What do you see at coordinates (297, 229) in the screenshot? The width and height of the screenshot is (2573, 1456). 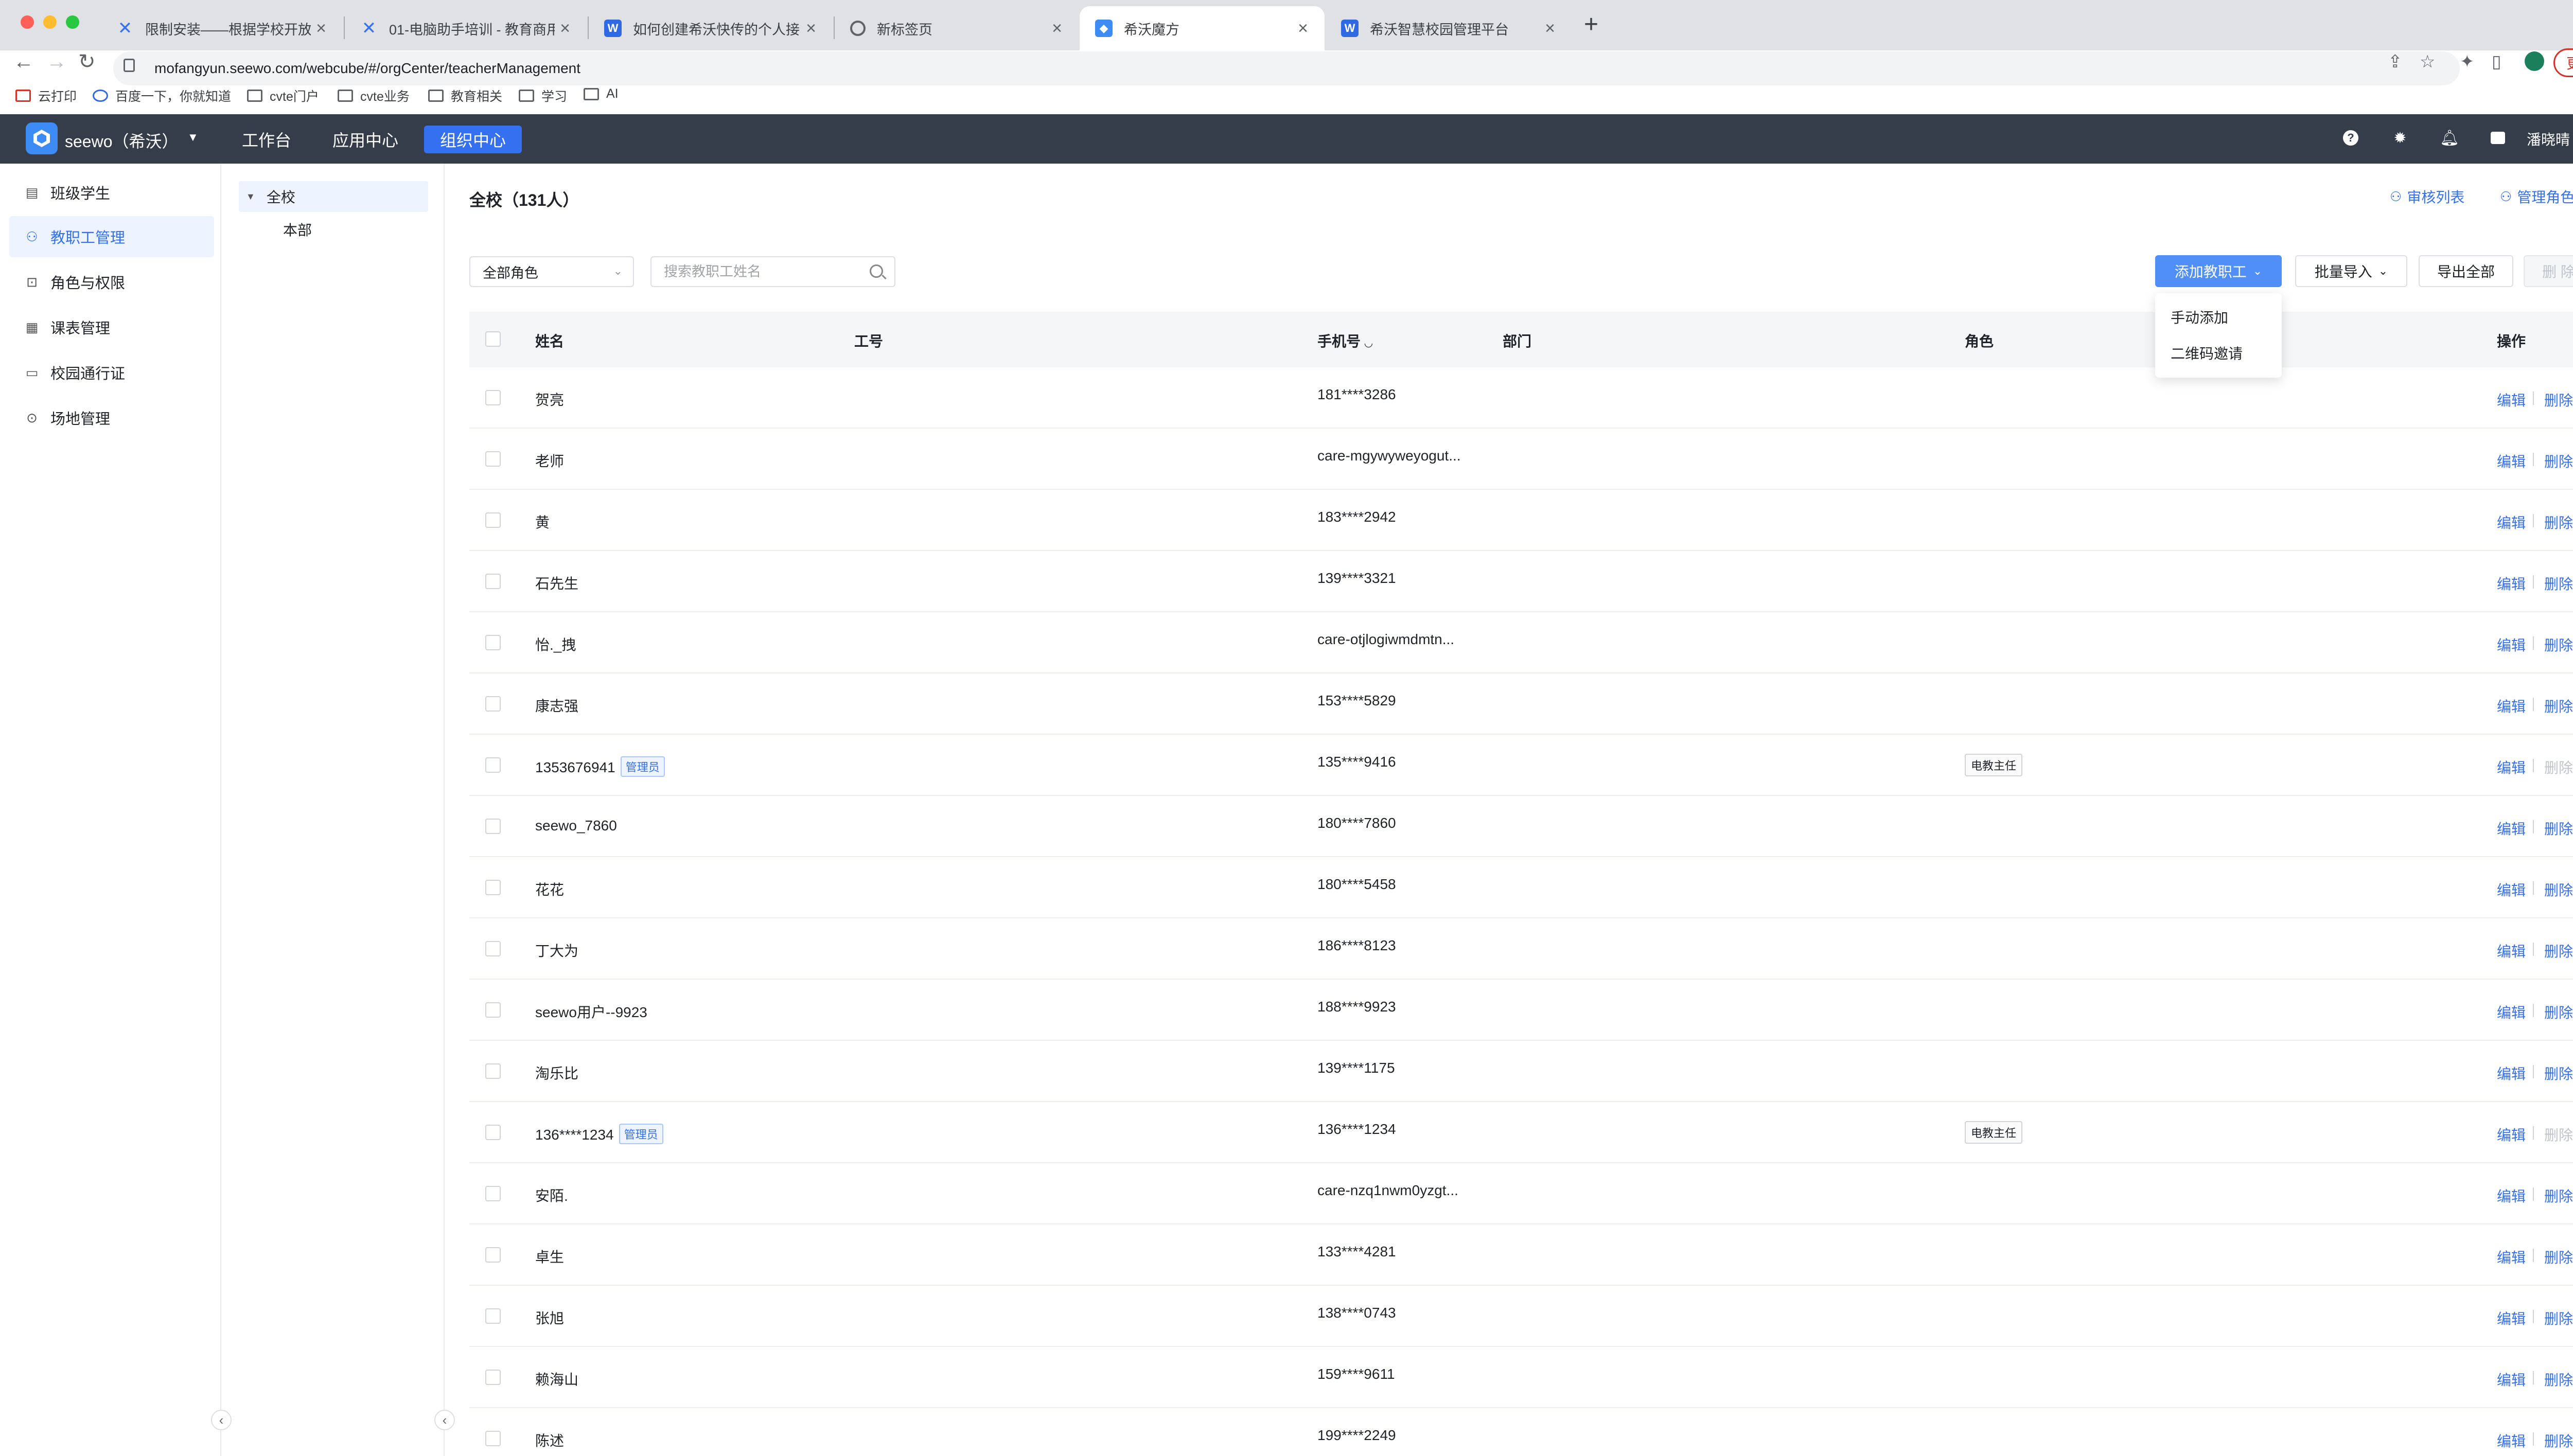 I see `tree-node-main-campus: 本部` at bounding box center [297, 229].